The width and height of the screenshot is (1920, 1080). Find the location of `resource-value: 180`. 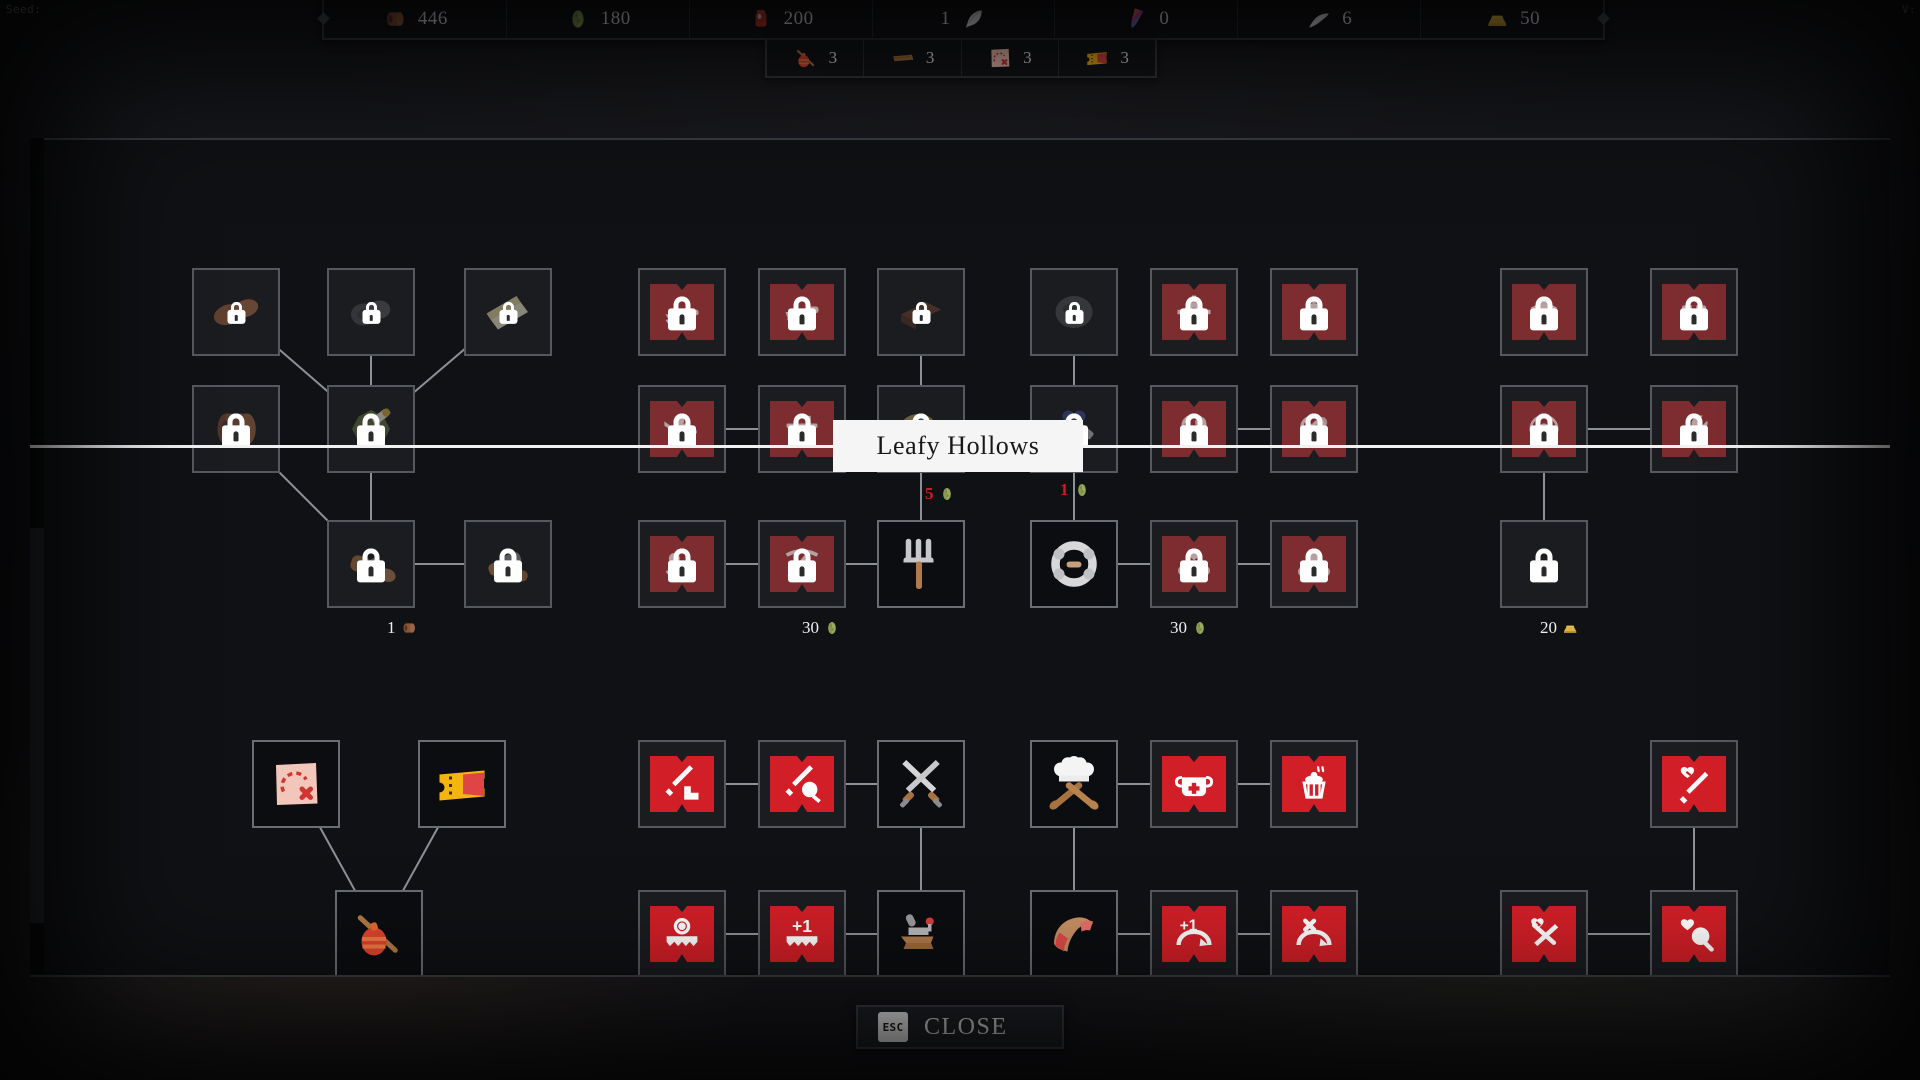

resource-value: 180 is located at coordinates (615, 18).